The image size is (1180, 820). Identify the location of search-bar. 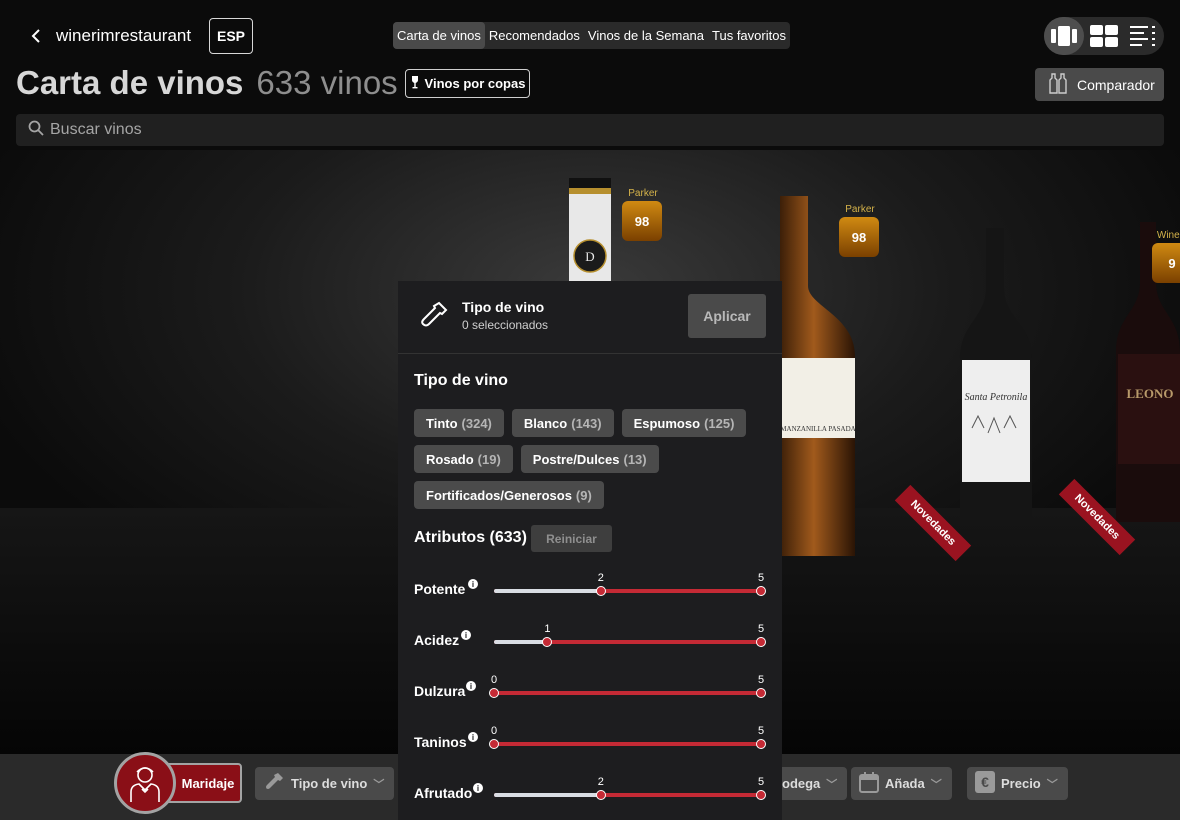
(590, 130).